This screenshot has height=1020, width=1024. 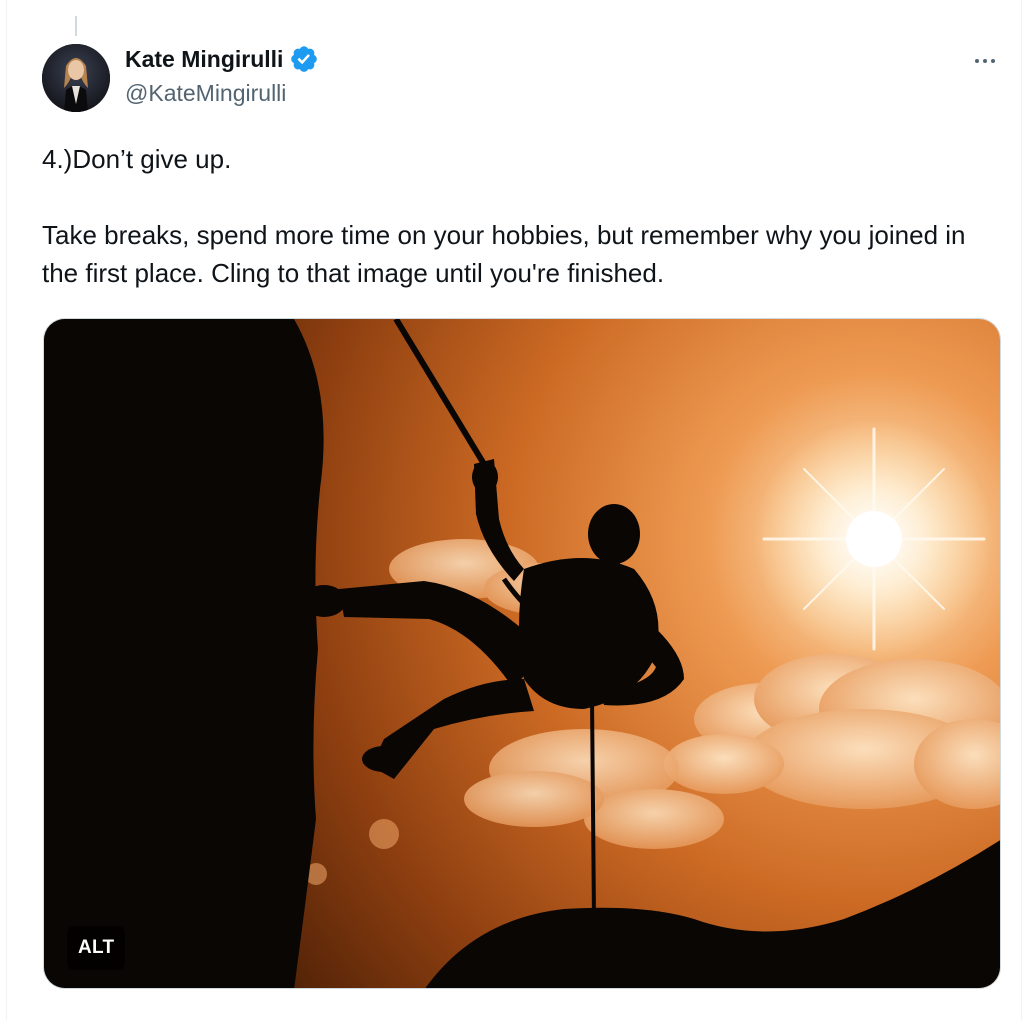 I want to click on avatar, so click(x=76, y=78).